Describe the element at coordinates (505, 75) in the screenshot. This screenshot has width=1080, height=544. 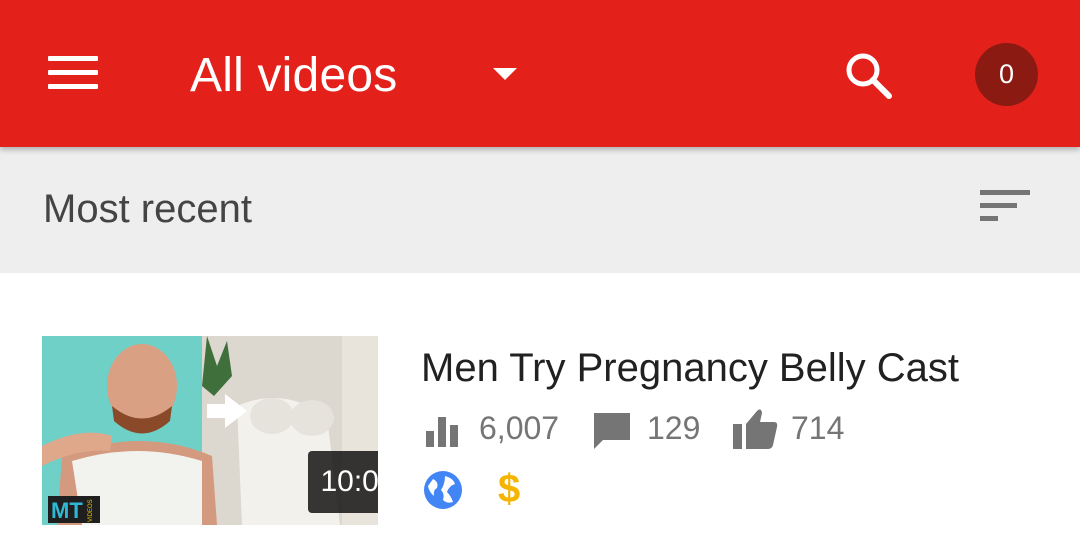
I see `dropdown-arrow-icon` at that location.